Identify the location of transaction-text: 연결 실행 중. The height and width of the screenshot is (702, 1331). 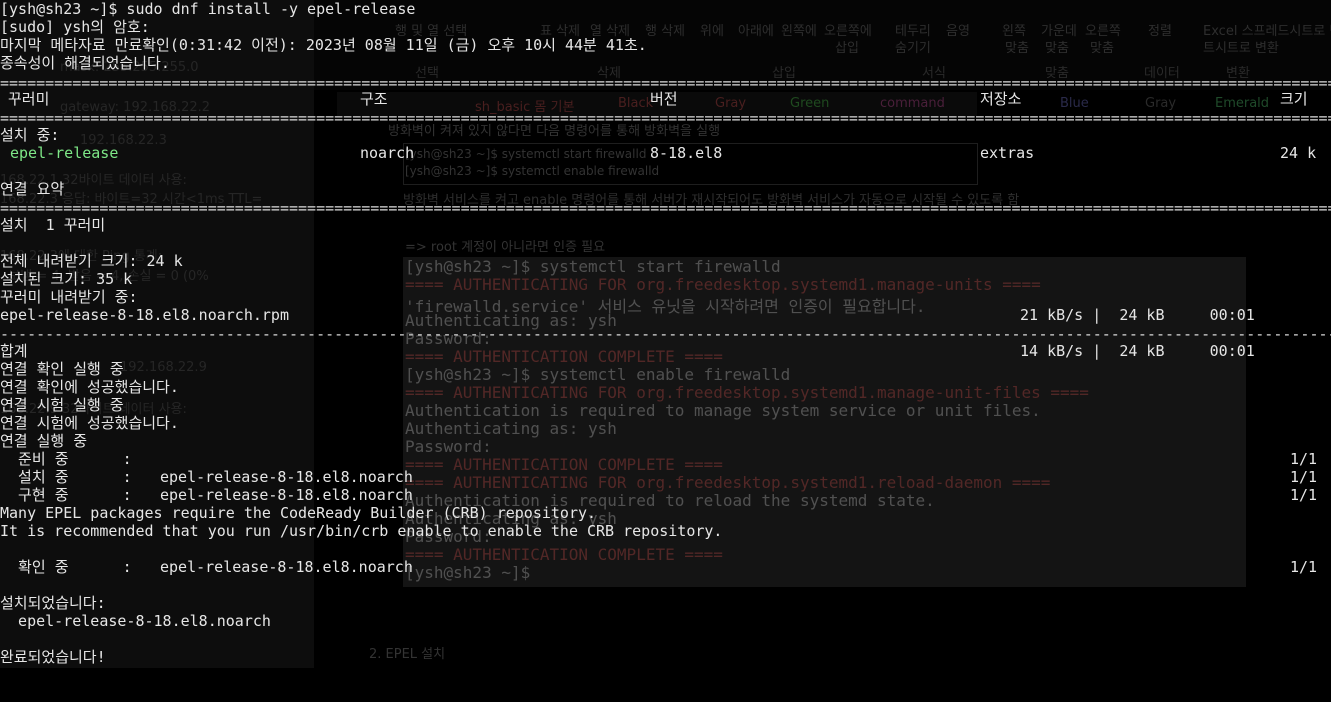
(44, 441).